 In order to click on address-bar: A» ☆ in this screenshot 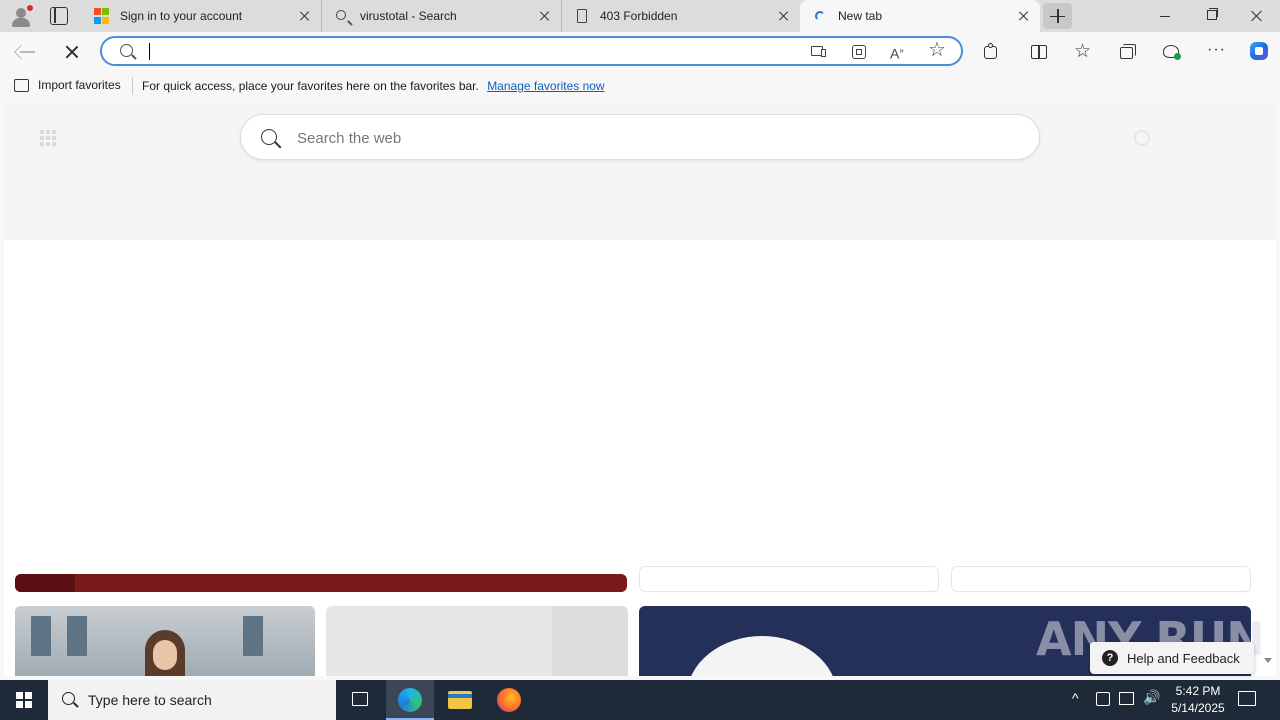, I will do `click(531, 51)`.